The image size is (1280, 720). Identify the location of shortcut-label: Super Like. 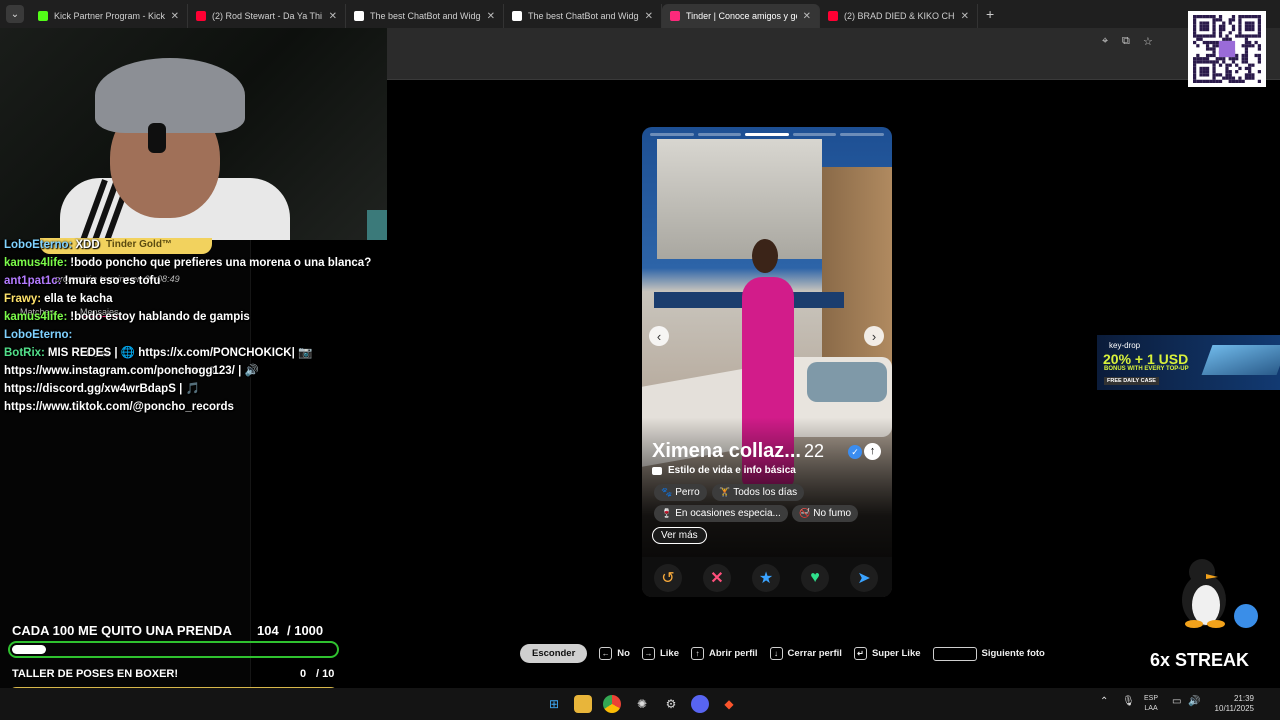
(896, 653).